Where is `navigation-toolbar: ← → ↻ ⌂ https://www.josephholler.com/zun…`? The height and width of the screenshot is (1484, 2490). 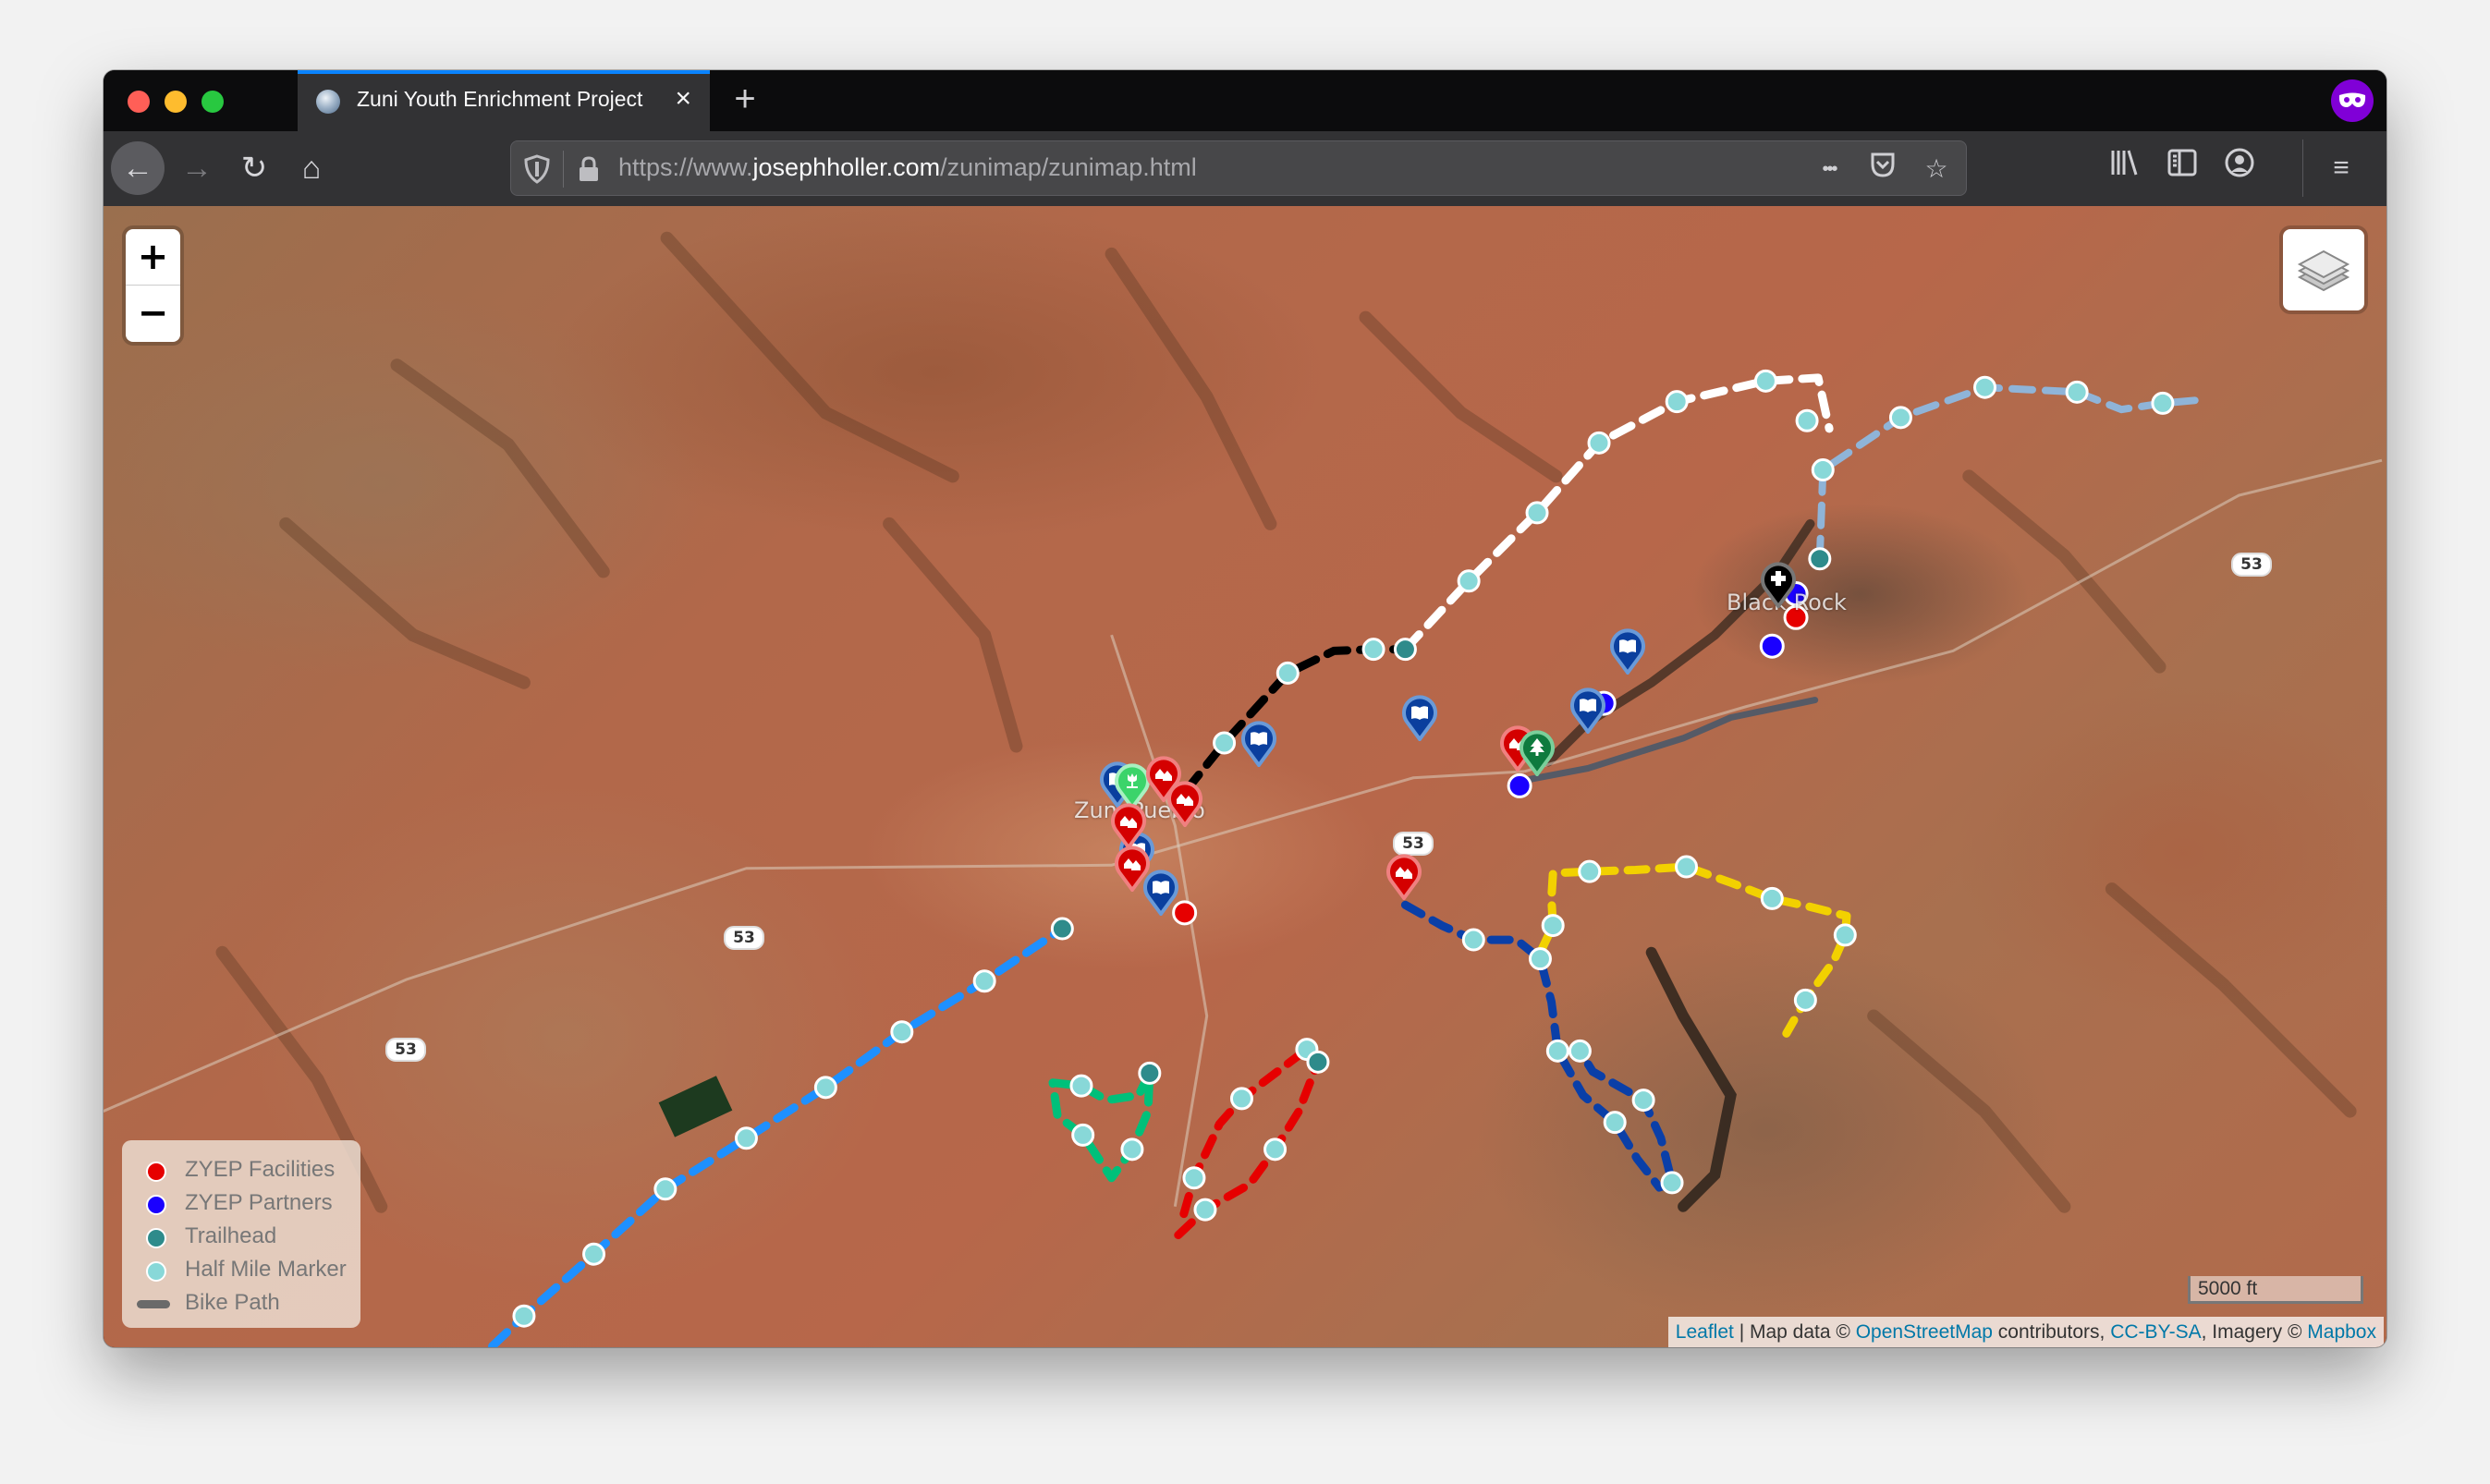 navigation-toolbar: ← → ↻ ⌂ https://www.josephholler.com/zun… is located at coordinates (1245, 169).